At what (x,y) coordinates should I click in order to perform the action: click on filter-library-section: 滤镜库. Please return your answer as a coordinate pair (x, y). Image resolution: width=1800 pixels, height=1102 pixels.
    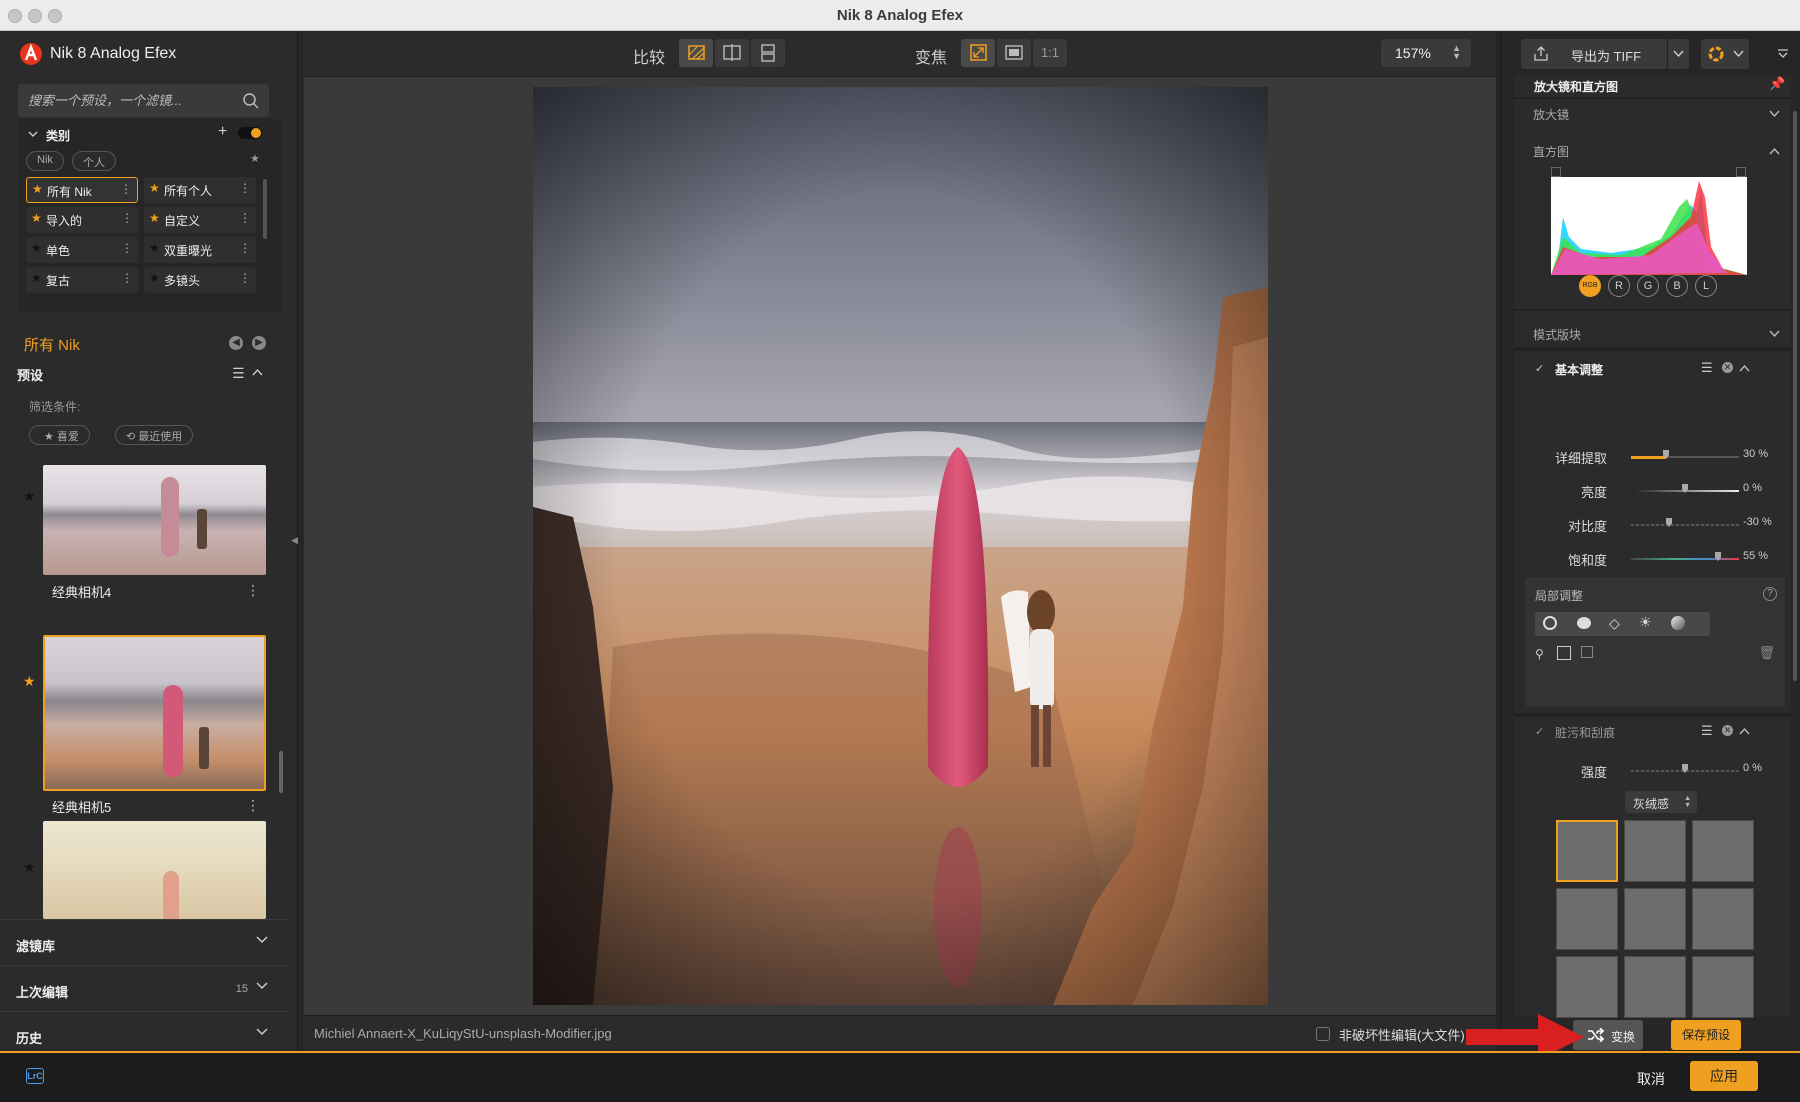
    Looking at the image, I should click on (144, 942).